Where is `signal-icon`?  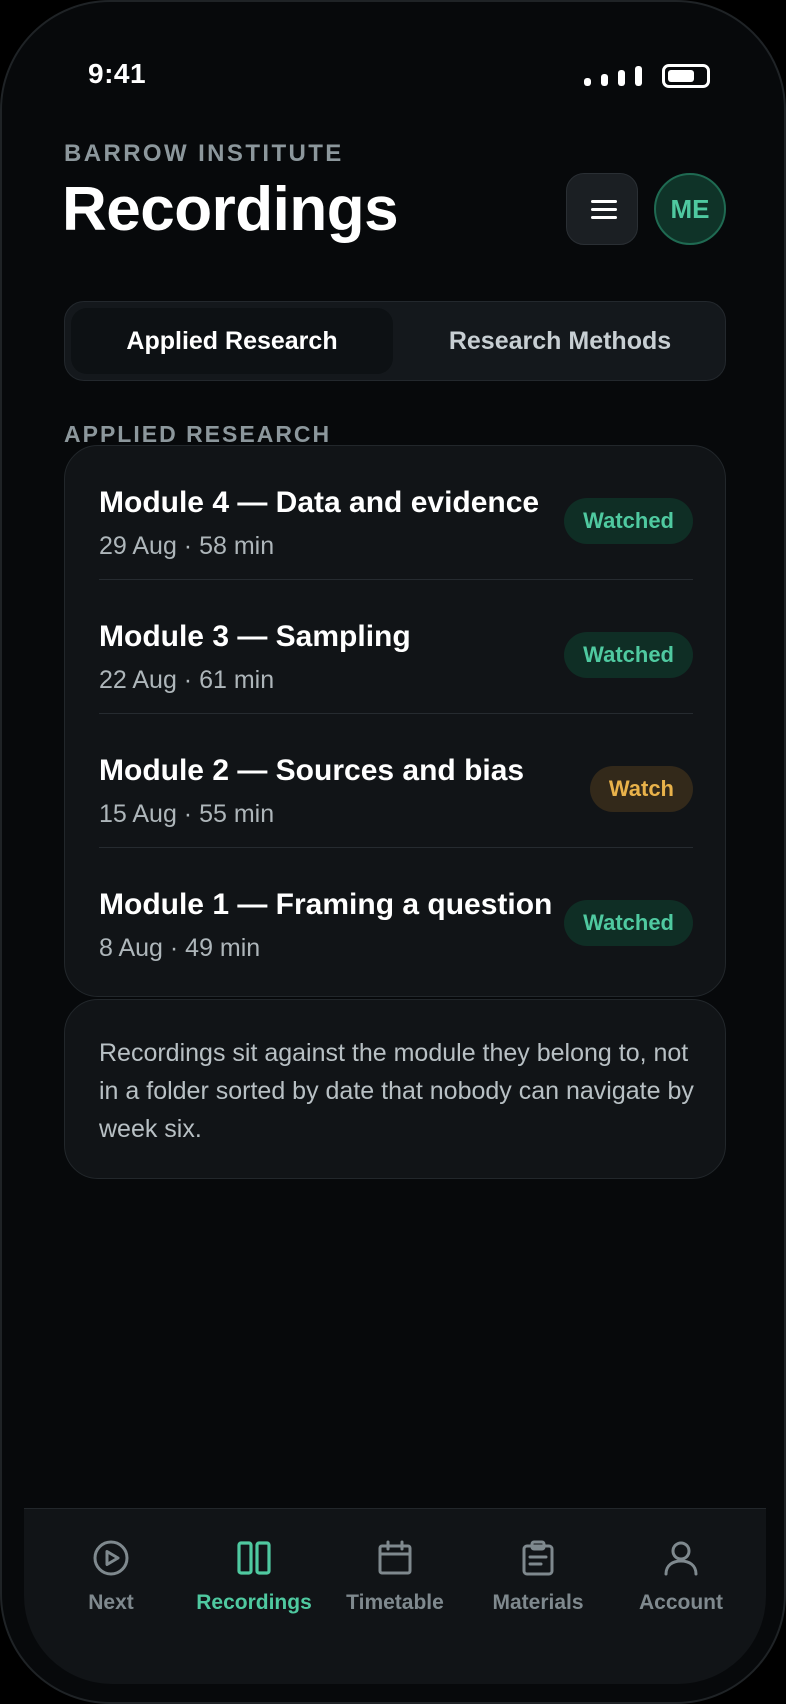 signal-icon is located at coordinates (613, 76).